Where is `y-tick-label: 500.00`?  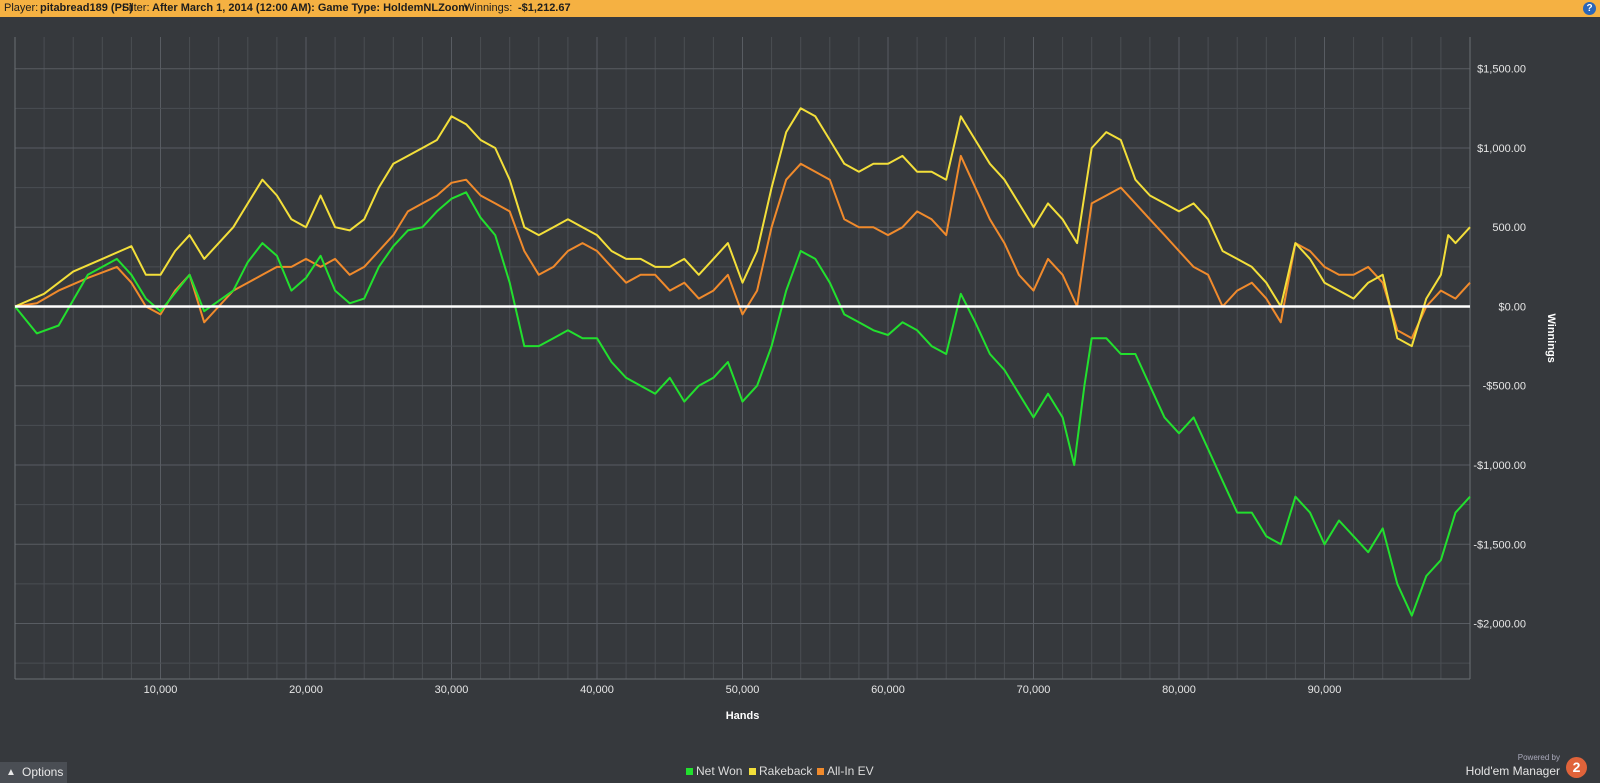 y-tick-label: 500.00 is located at coordinates (1509, 228).